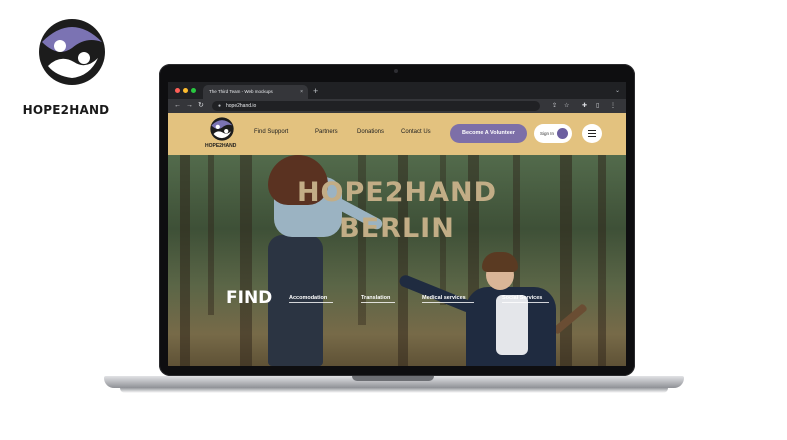 This screenshot has width=787, height=440. Describe the element at coordinates (177, 90) in the screenshot. I see `close-window-button` at that location.